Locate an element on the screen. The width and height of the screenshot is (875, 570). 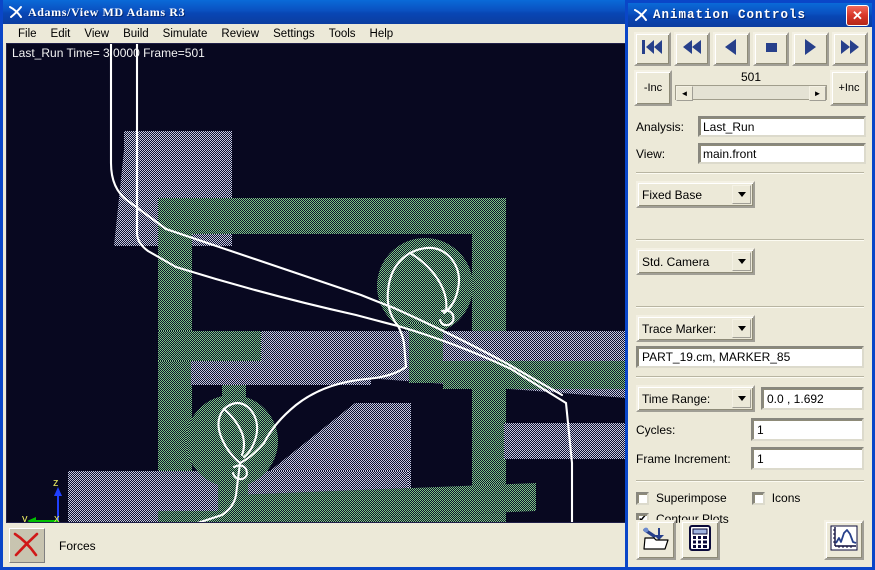
menu-item-edit: Edit is located at coordinates (61, 34).